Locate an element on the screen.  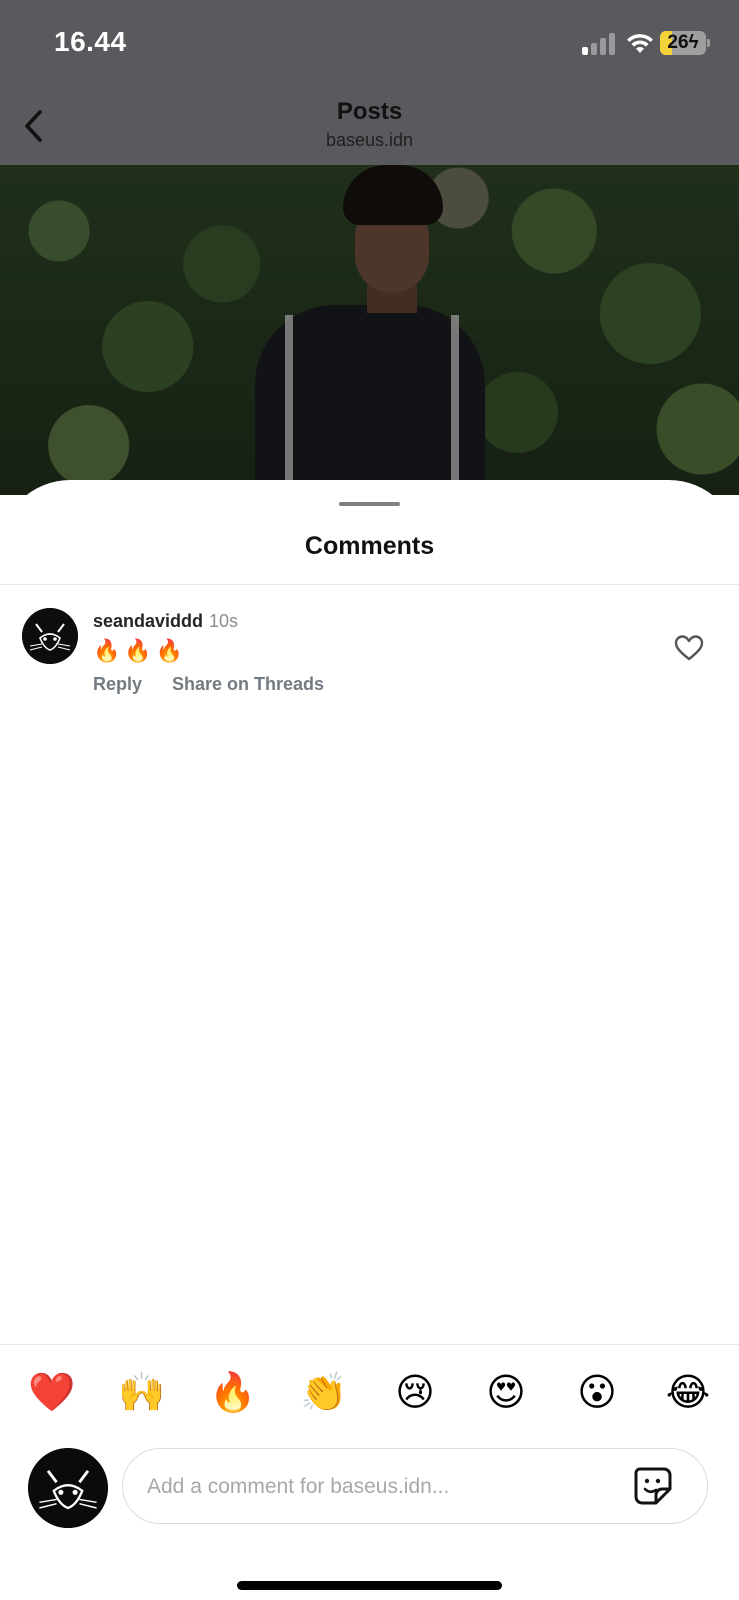
battery-level: 26 is located at coordinates (678, 42).